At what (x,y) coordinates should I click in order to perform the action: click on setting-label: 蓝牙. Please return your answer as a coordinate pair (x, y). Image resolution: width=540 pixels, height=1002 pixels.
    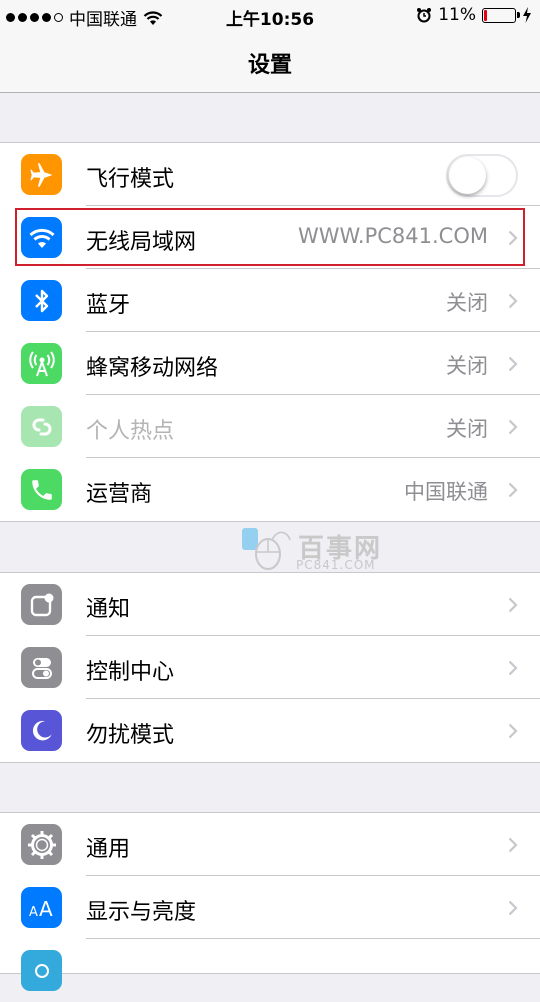
    Looking at the image, I should click on (108, 305).